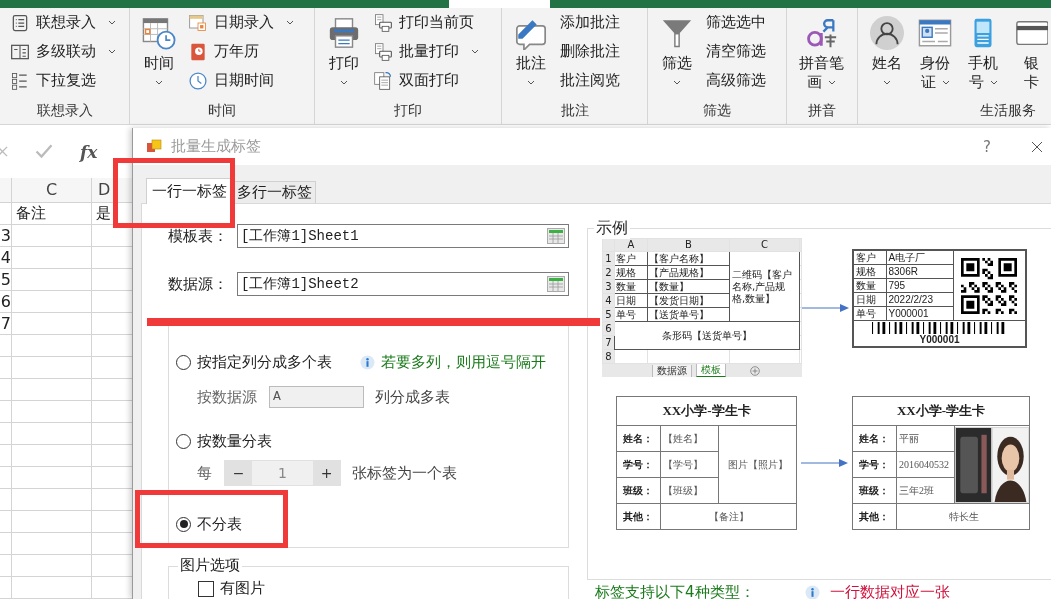 The width and height of the screenshot is (1051, 599). What do you see at coordinates (887, 54) in the screenshot?
I see `ribbon-button: 姓名` at bounding box center [887, 54].